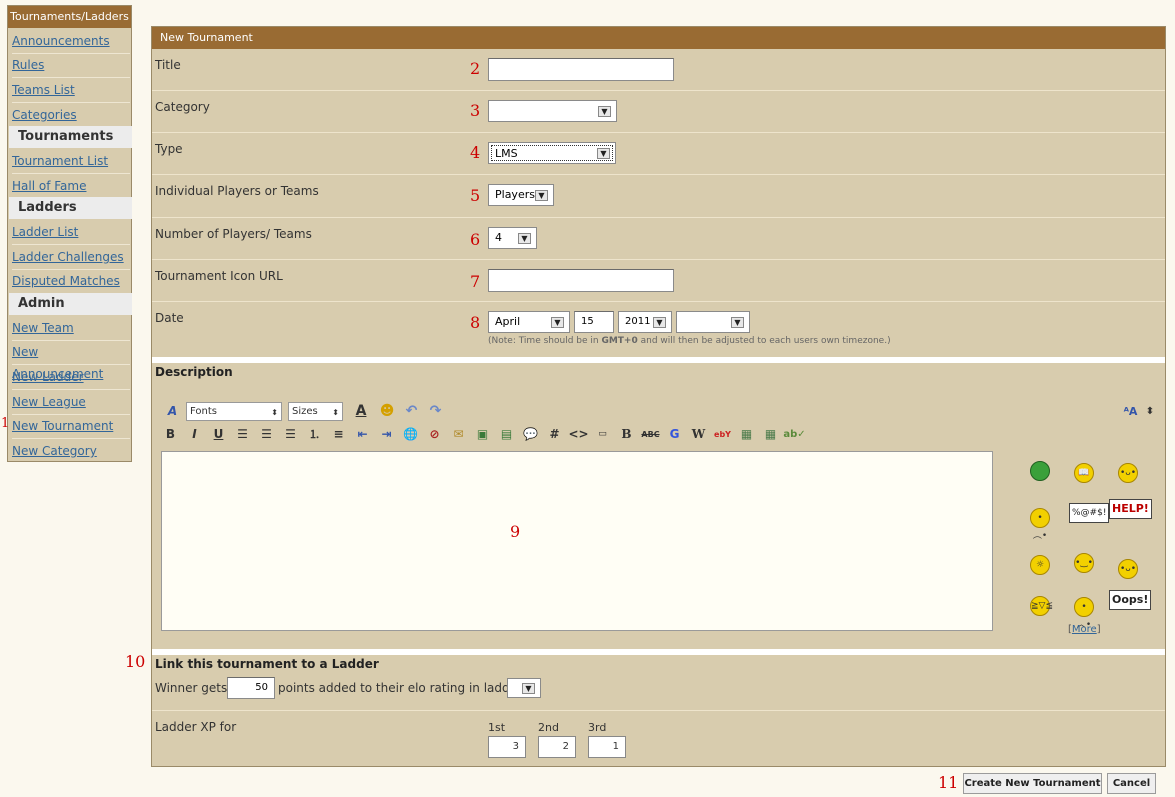  Describe the element at coordinates (234, 411) in the screenshot. I see `font-family-select: Fonts ⬍` at that location.